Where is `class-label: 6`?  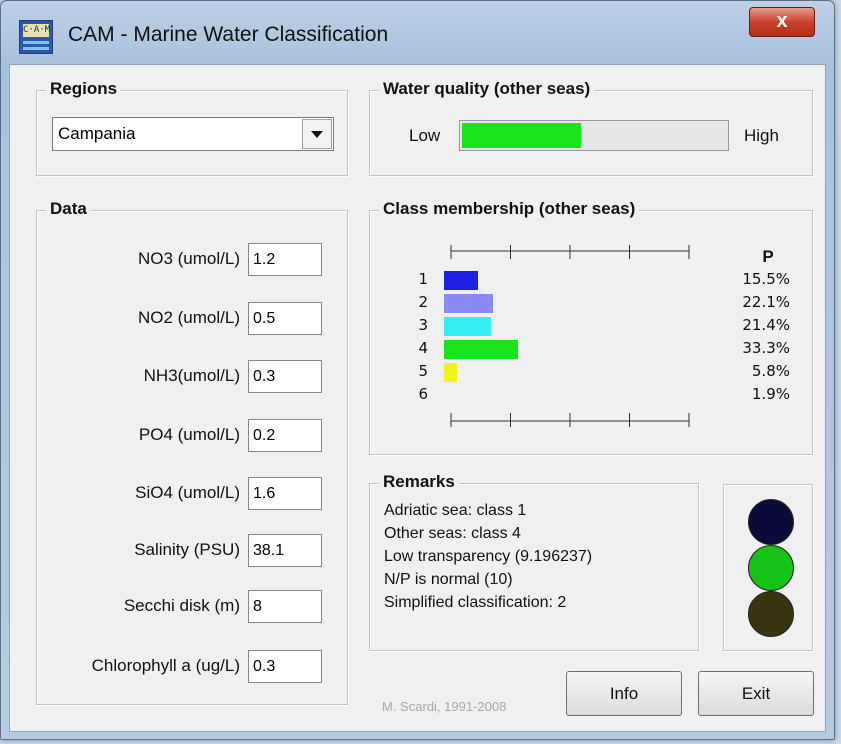 class-label: 6 is located at coordinates (423, 394).